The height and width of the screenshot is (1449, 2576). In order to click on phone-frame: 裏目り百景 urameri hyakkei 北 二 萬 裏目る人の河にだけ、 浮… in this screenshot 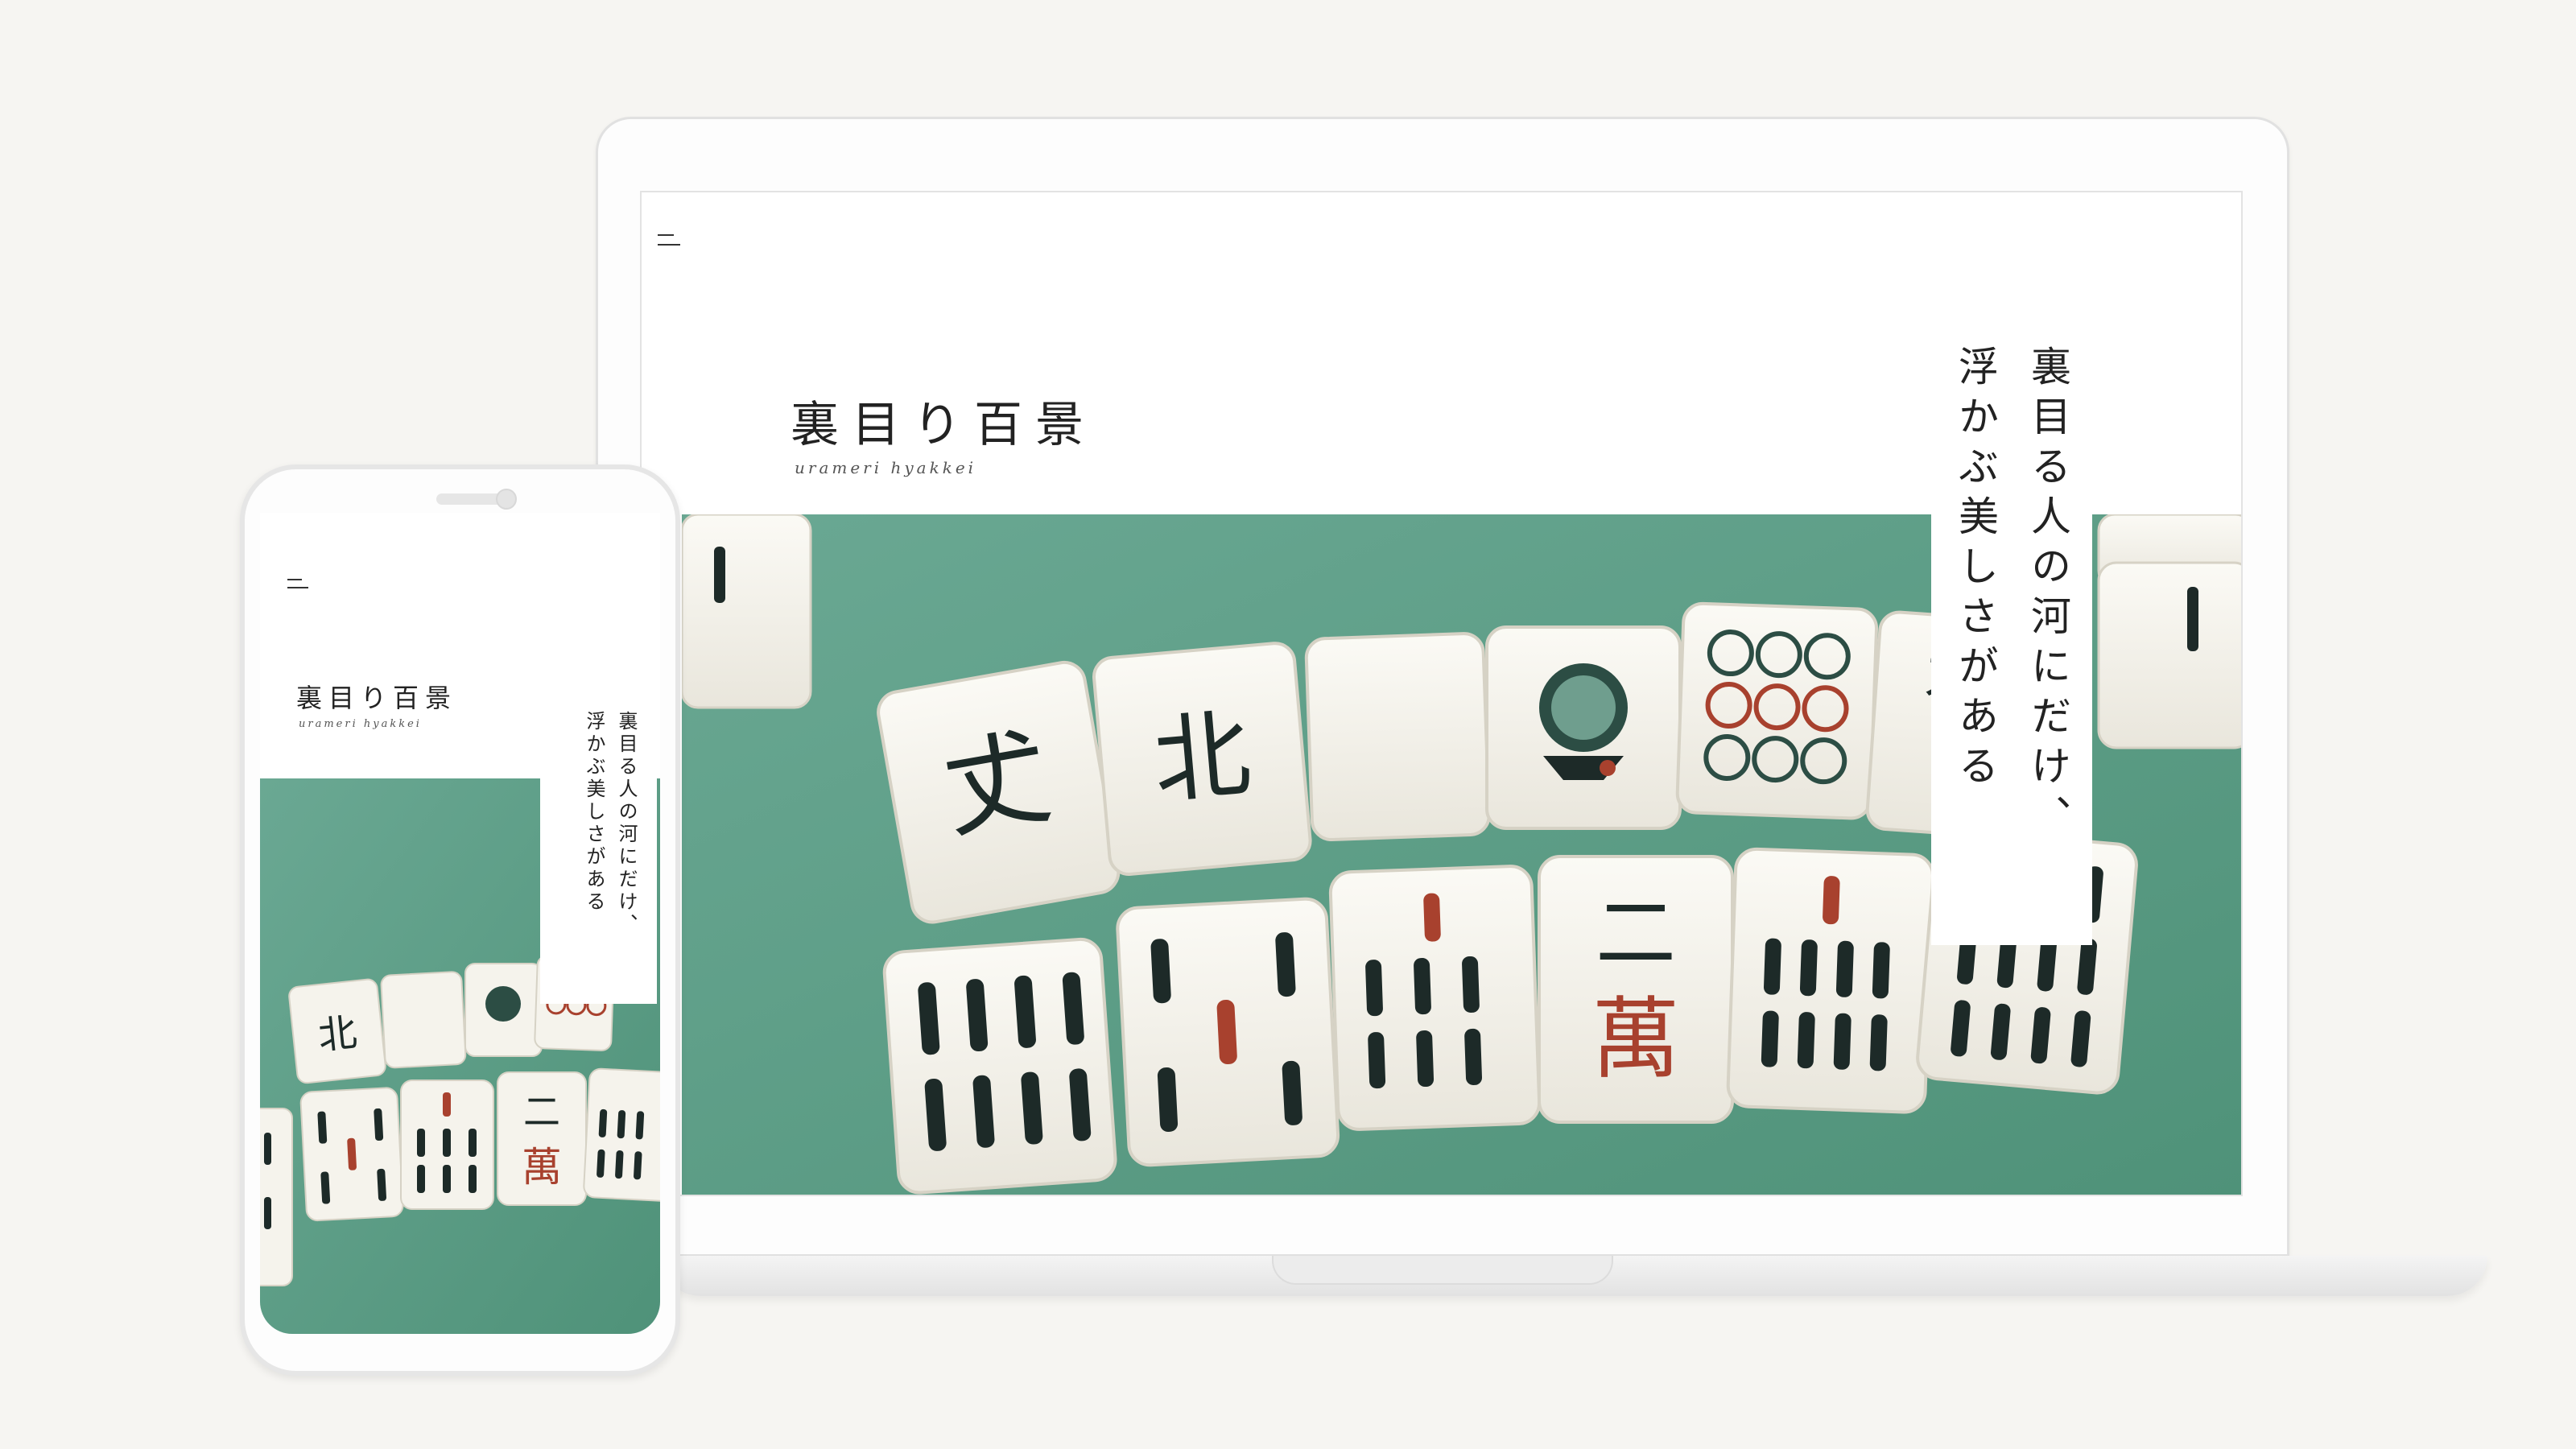, I will do `click(460, 920)`.